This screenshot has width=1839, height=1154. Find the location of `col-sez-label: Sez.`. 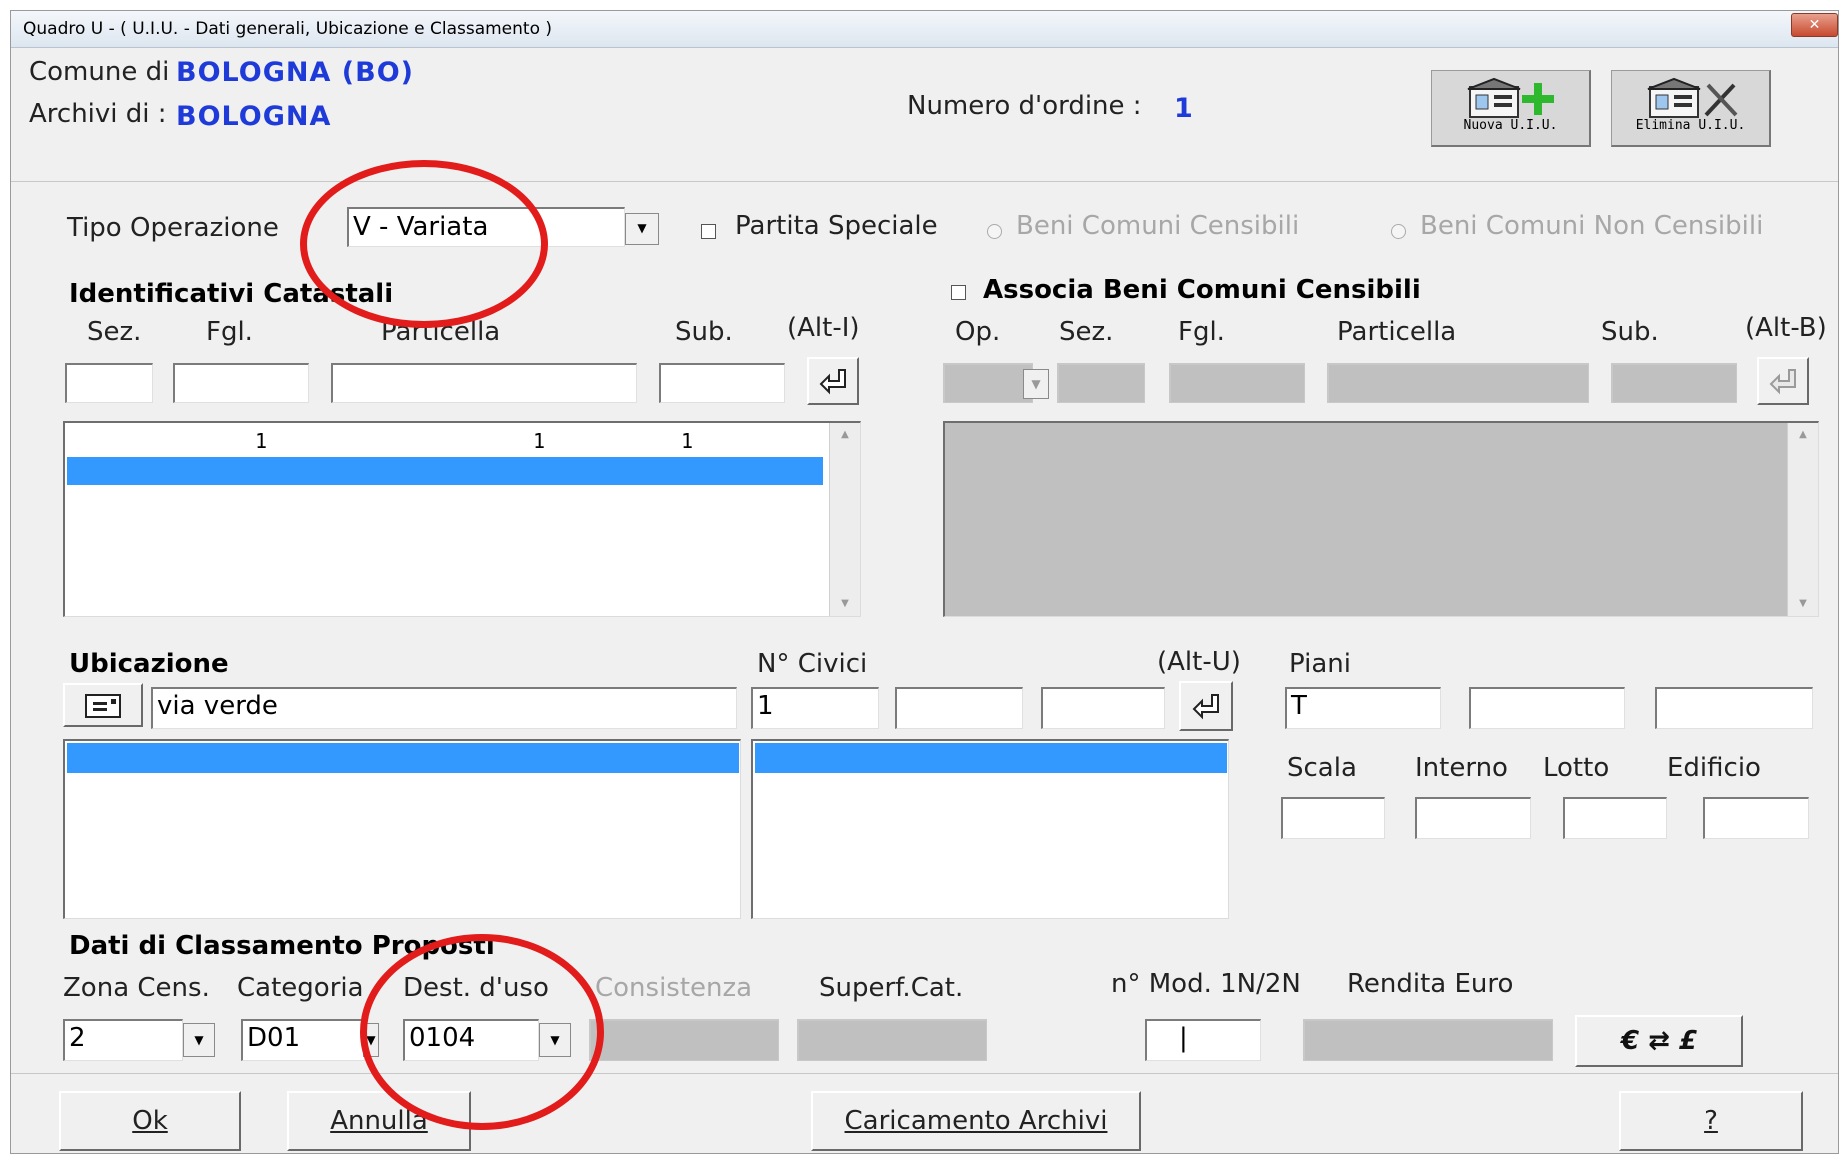

col-sez-label: Sez. is located at coordinates (114, 332).